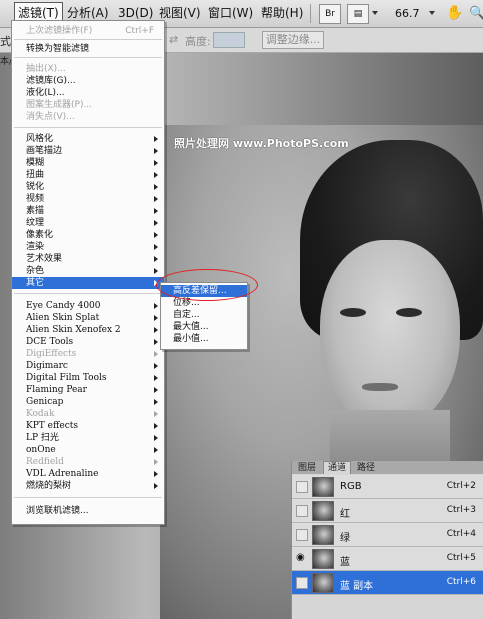 The height and width of the screenshot is (619, 483). What do you see at coordinates (454, 13) in the screenshot?
I see `hand-tool-icon: ✋` at bounding box center [454, 13].